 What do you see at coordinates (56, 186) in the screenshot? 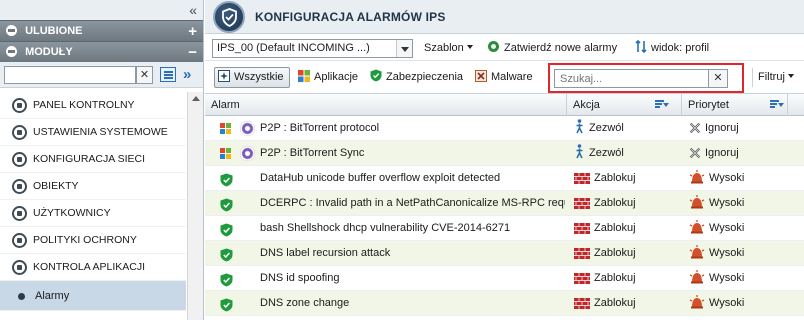
I see `sidebar-item-label: OBIEKTY` at bounding box center [56, 186].